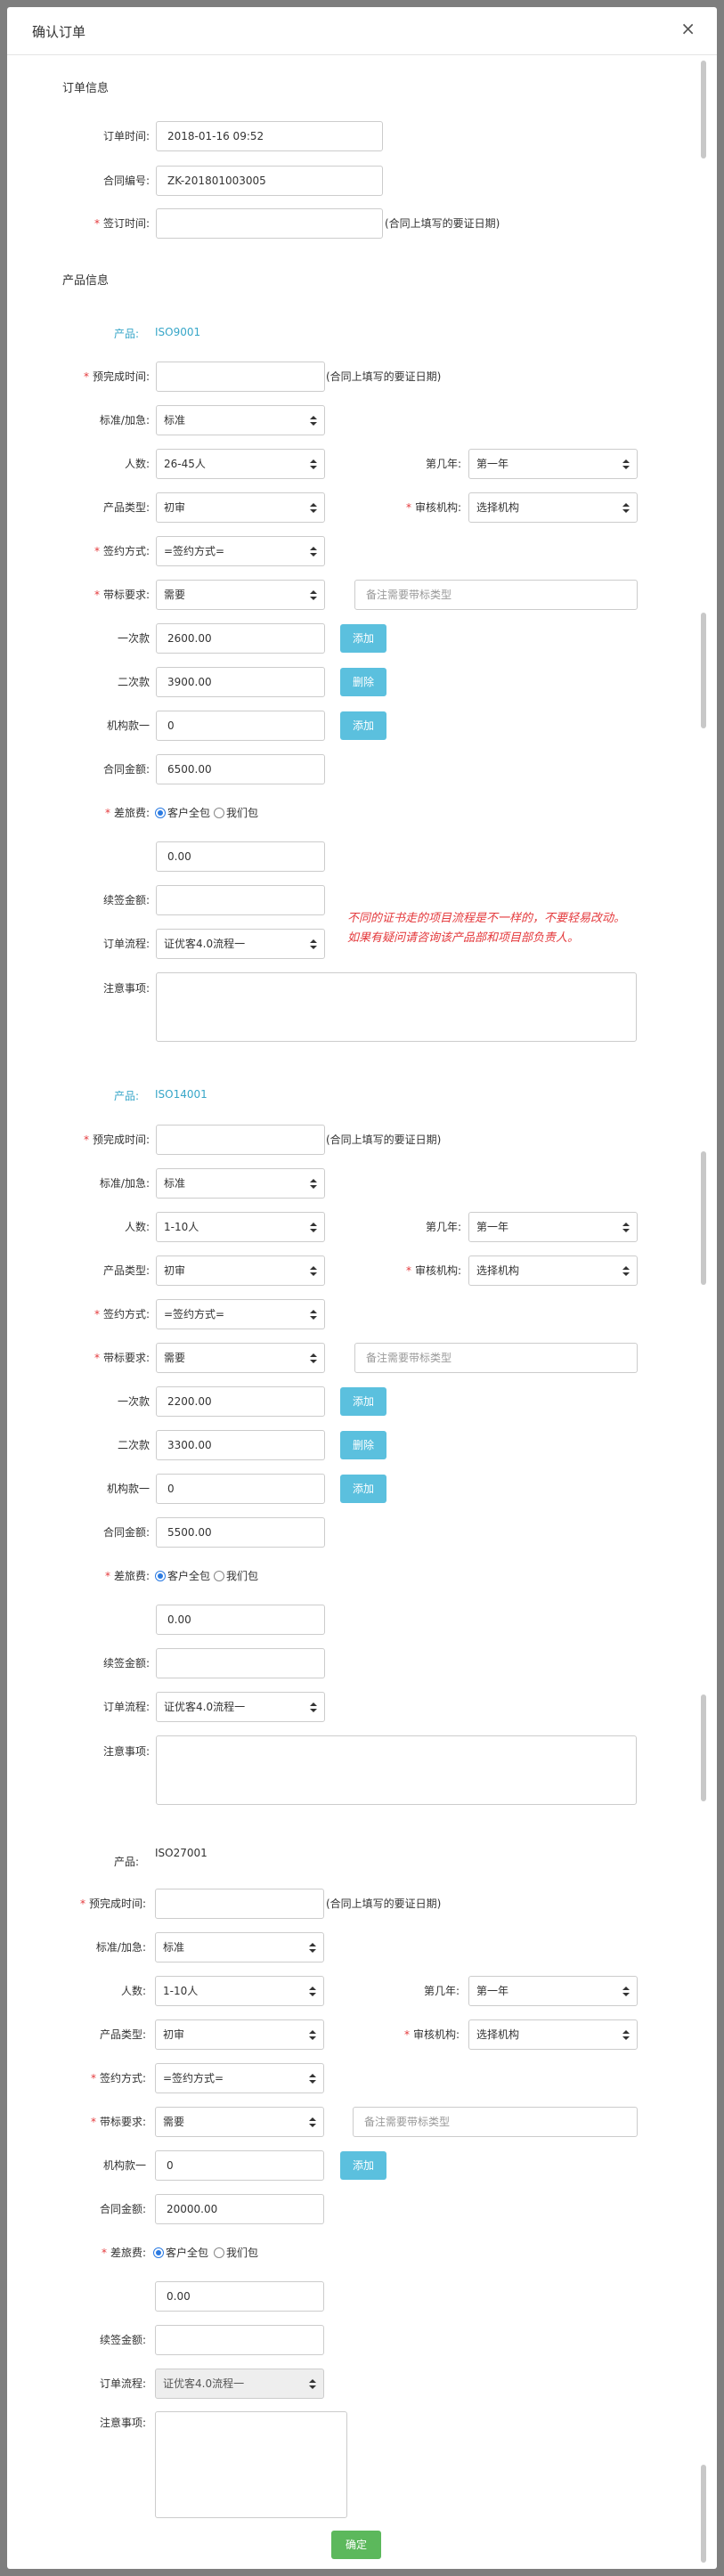 The width and height of the screenshot is (724, 2576). I want to click on contract-amount-input: 5500.00, so click(240, 1532).